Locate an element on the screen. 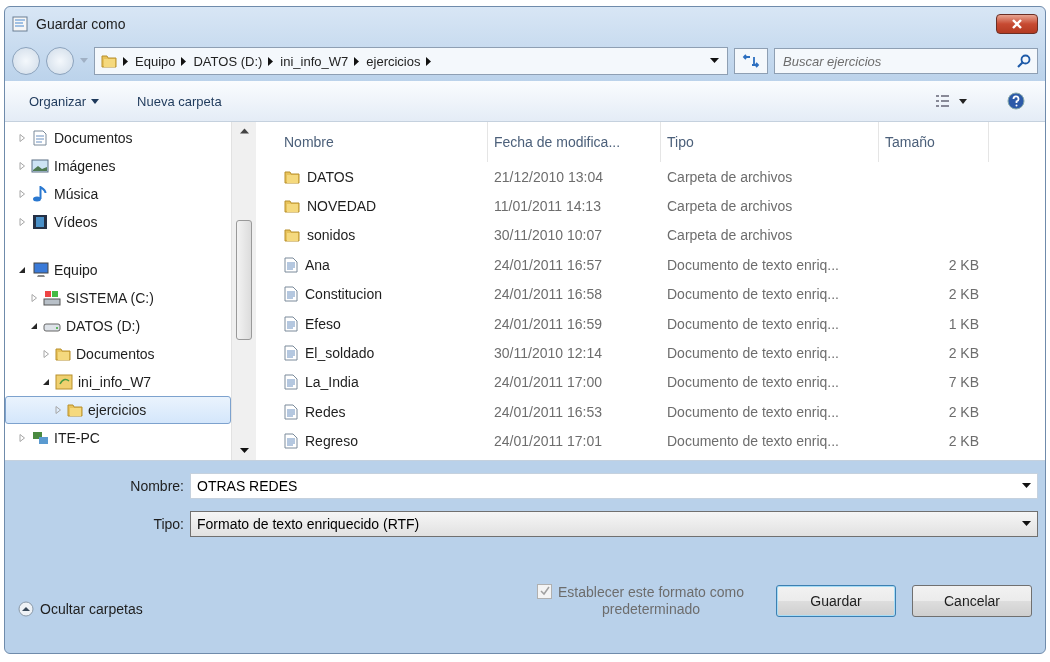 The image size is (1050, 662). column-header: Nombre is located at coordinates (383, 142).